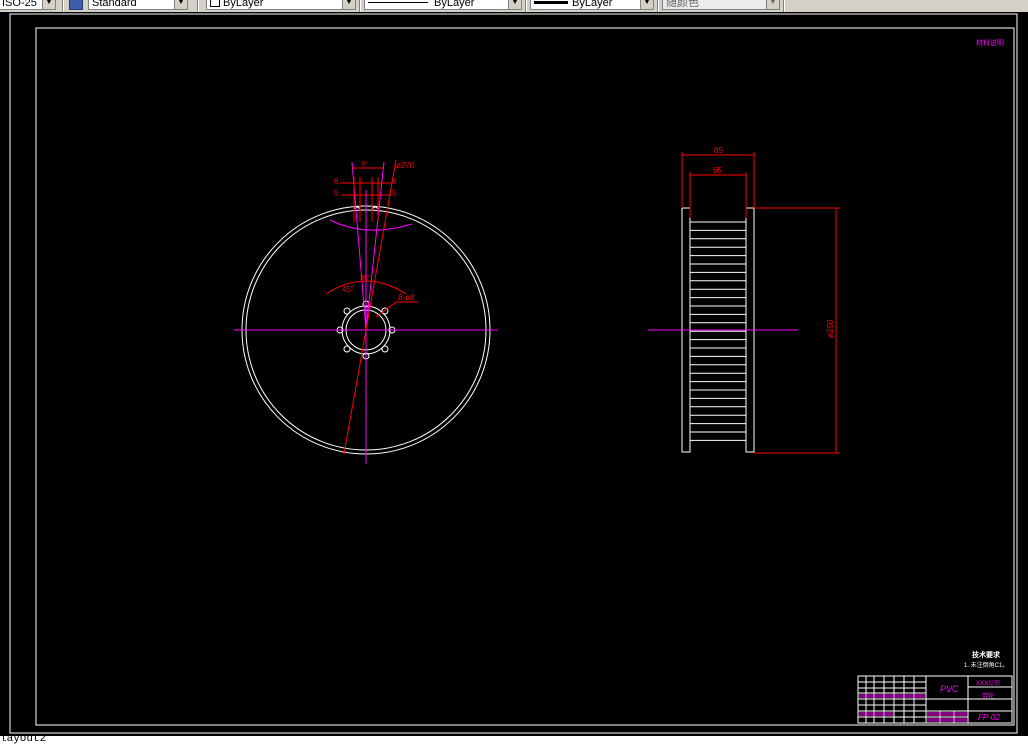  I want to click on tech-req-line: 1. 未注倒角C1。, so click(986, 665).